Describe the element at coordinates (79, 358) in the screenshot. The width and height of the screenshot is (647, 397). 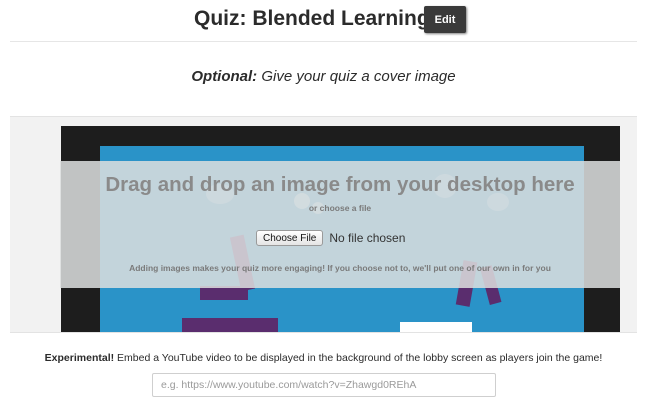
I see `experimental-label: Experimental!` at that location.